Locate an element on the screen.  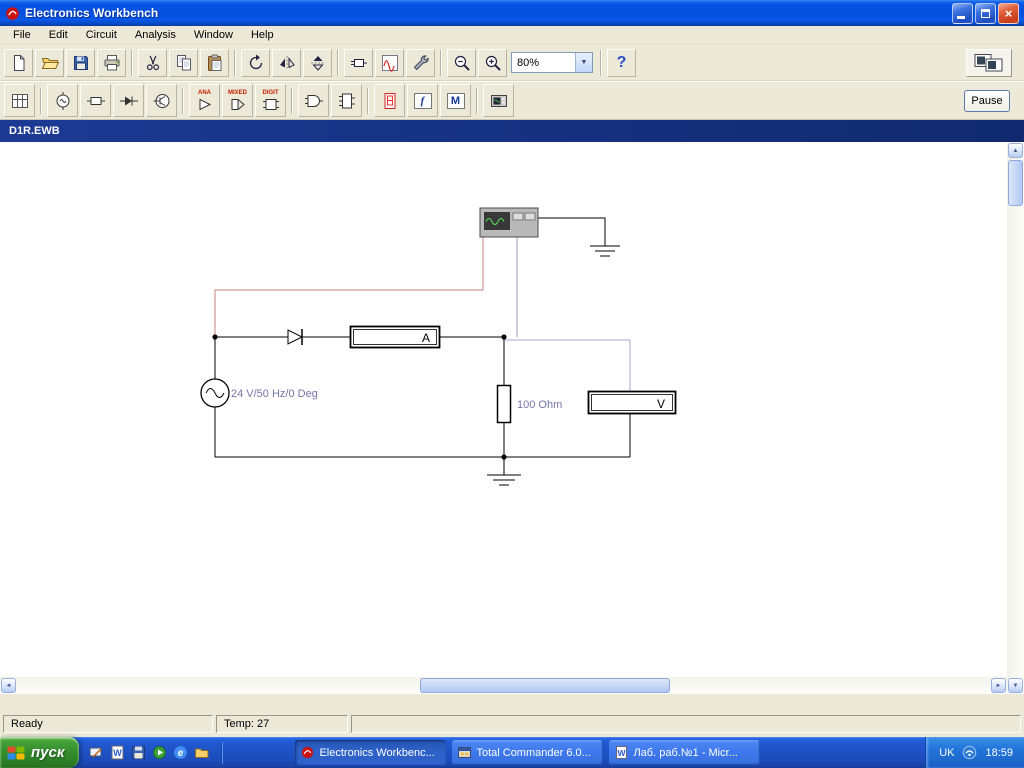
ac-source-icon is located at coordinates (62, 100).